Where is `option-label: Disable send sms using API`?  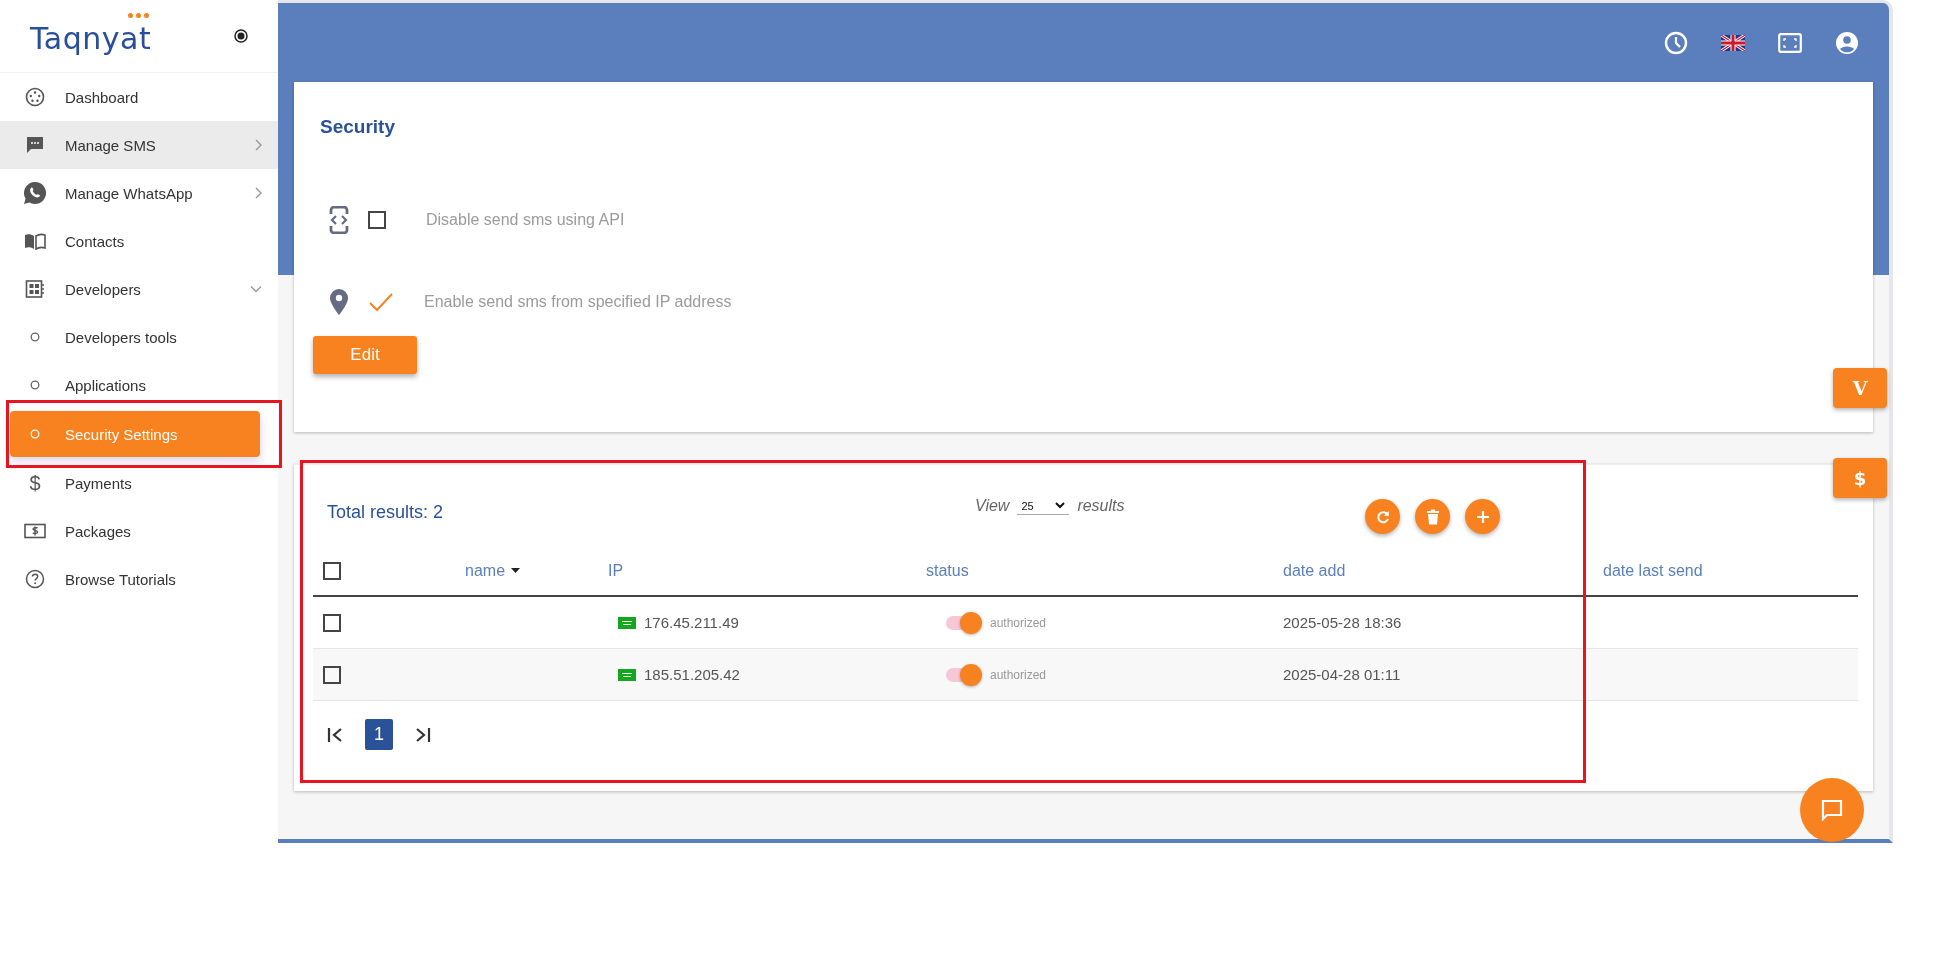 option-label: Disable send sms using API is located at coordinates (525, 220).